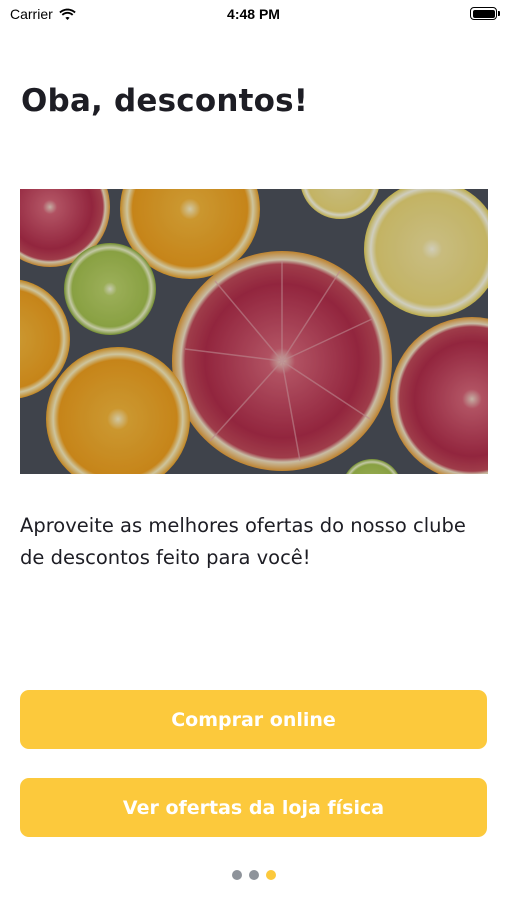 The height and width of the screenshot is (900, 507). I want to click on store-offers-button: Ver ofertas da loja física, so click(253, 807).